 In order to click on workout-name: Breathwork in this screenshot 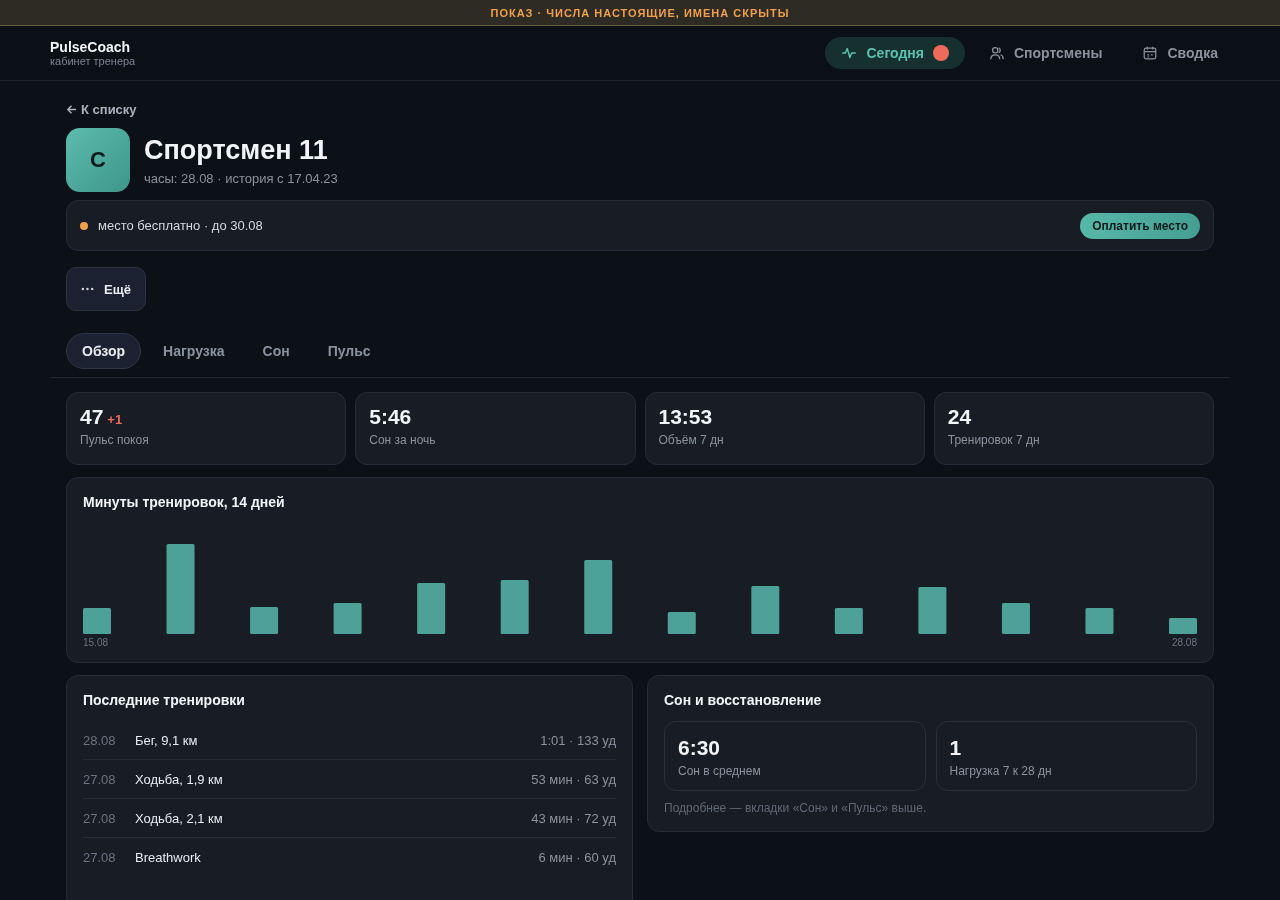, I will do `click(168, 857)`.